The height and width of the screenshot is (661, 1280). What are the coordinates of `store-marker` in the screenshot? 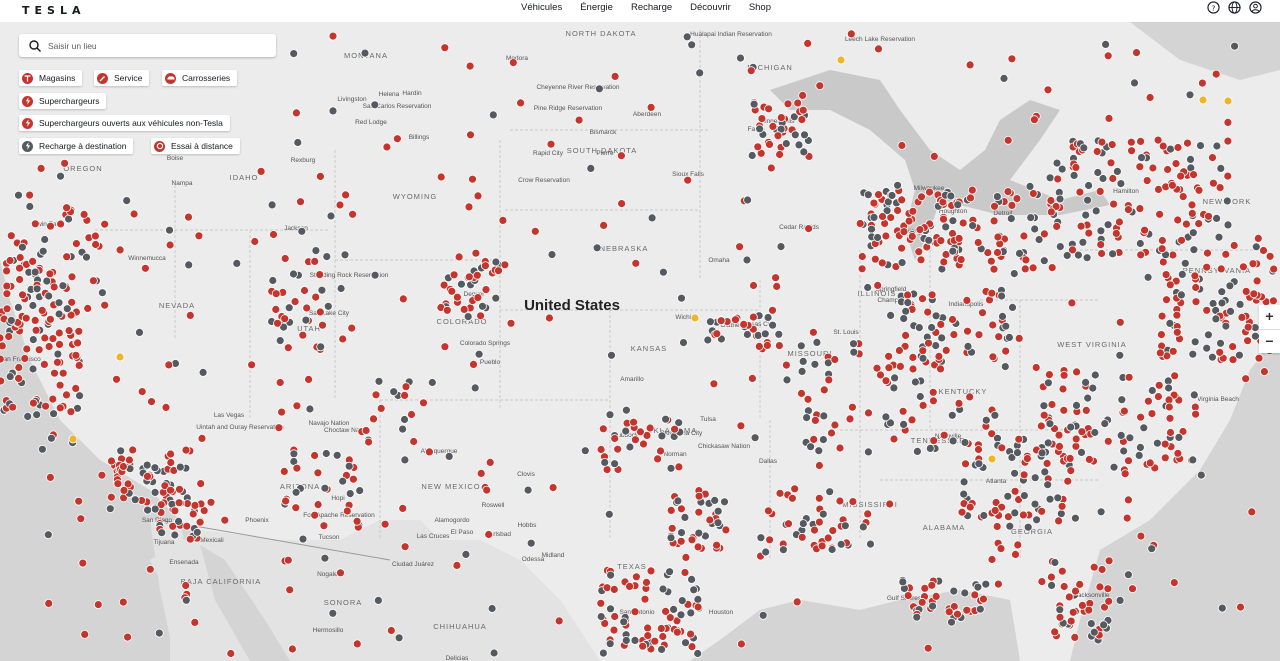 It's located at (841, 60).